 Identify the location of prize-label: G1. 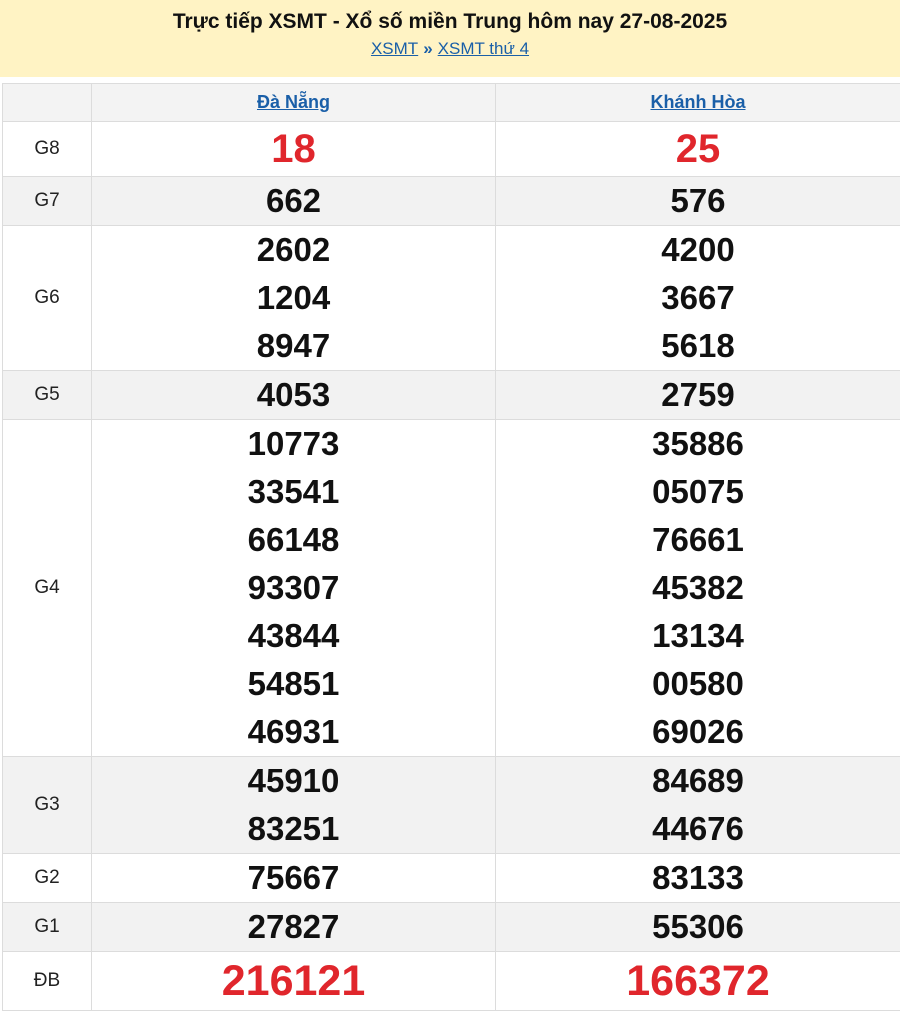
(47, 927).